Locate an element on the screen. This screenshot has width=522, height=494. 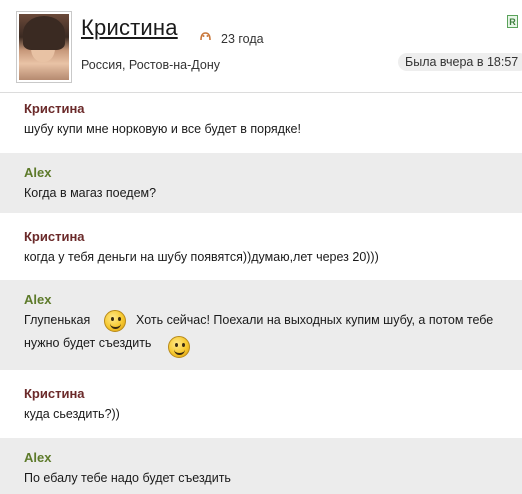
profile-location: Россия, Ростов-на-Дону is located at coordinates (150, 65).